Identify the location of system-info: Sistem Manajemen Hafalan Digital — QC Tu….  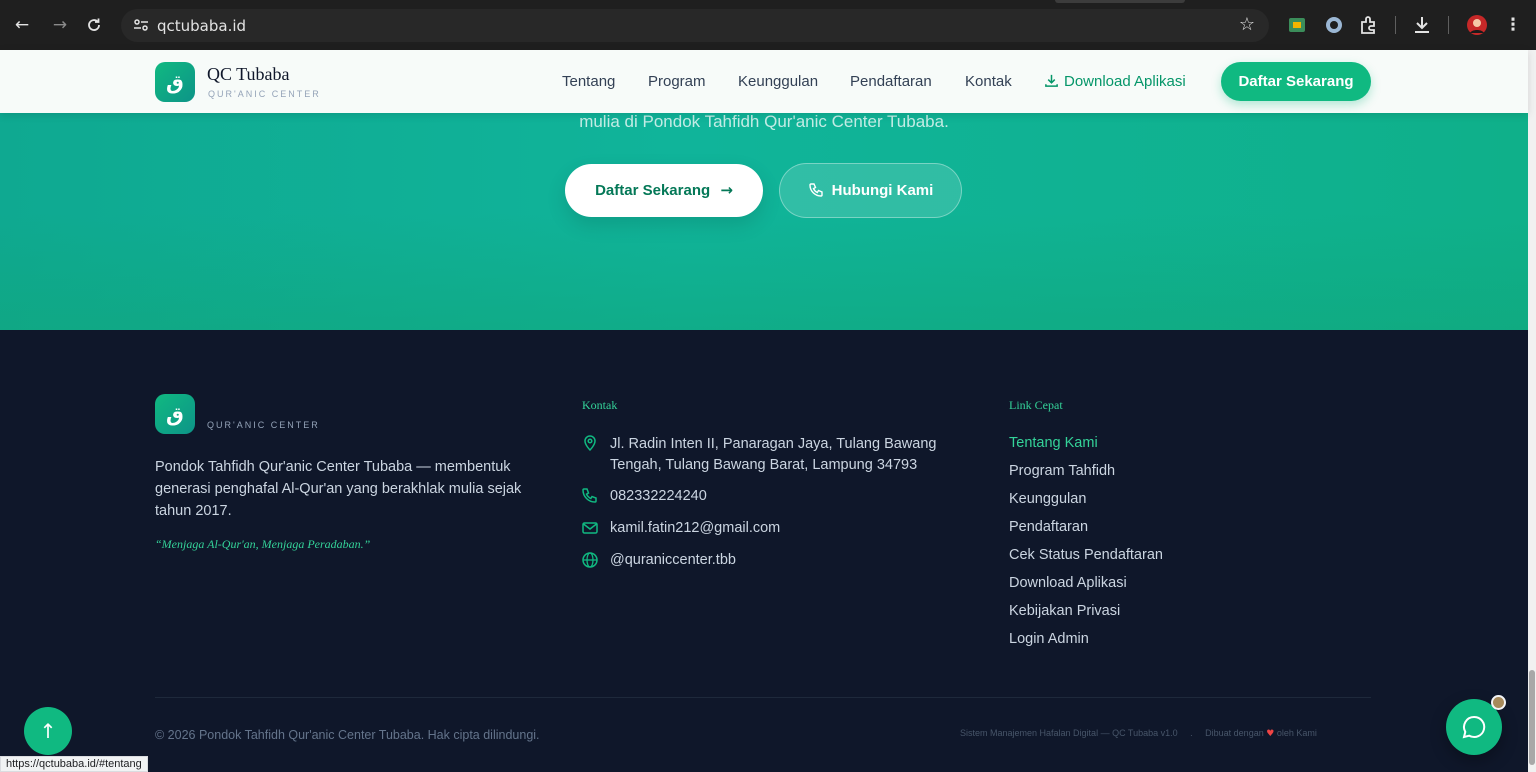
(1069, 733).